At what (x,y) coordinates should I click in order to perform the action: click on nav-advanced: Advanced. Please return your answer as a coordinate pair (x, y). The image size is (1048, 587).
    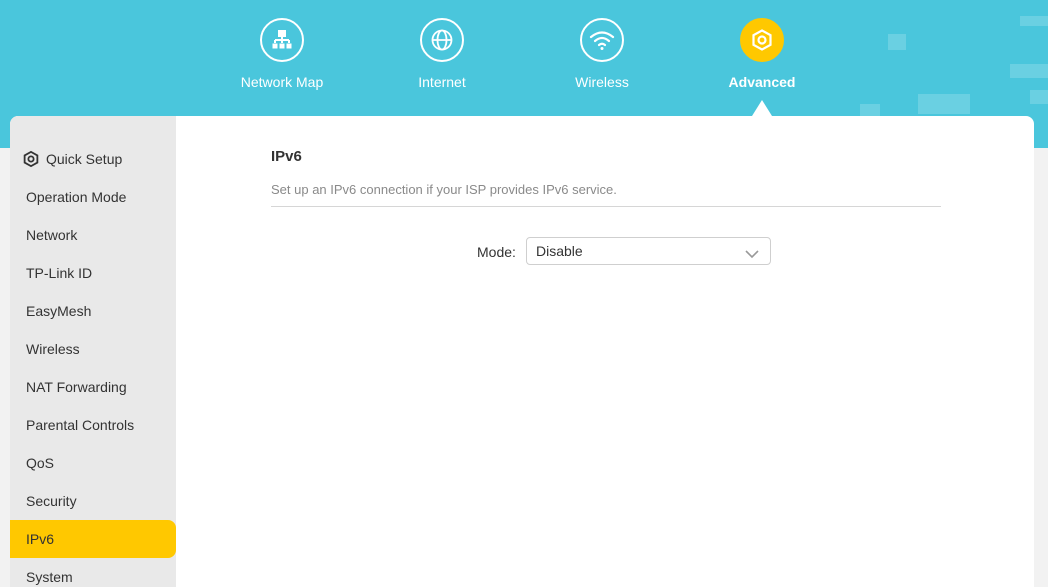
    Looking at the image, I should click on (762, 58).